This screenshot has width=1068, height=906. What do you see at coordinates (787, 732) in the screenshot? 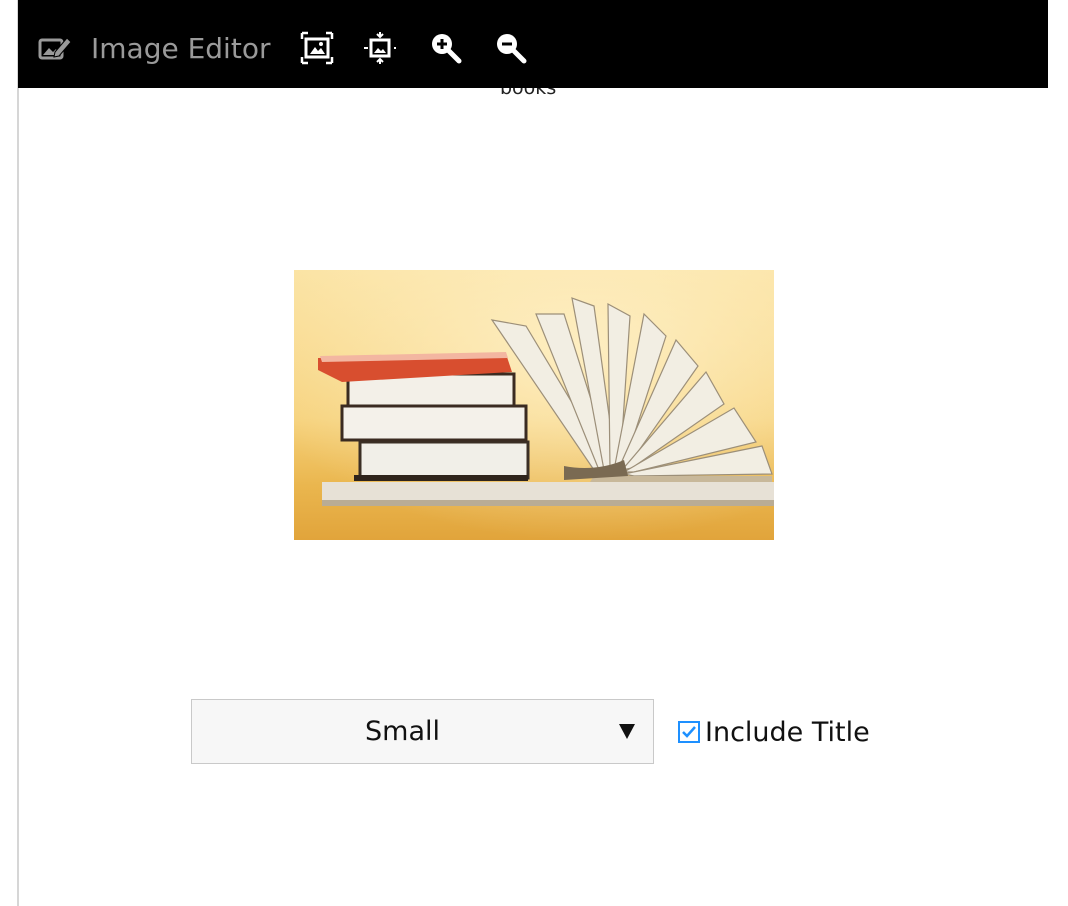
I see `include-title-label: Include Title` at bounding box center [787, 732].